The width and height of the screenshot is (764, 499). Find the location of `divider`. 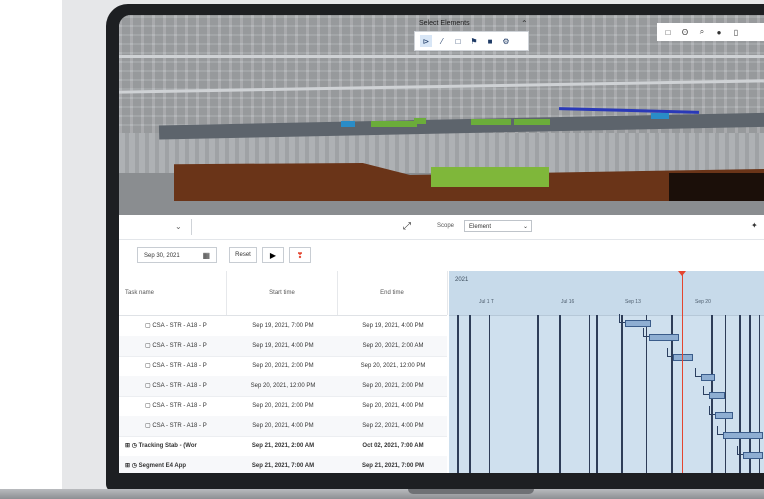

divider is located at coordinates (191, 227).